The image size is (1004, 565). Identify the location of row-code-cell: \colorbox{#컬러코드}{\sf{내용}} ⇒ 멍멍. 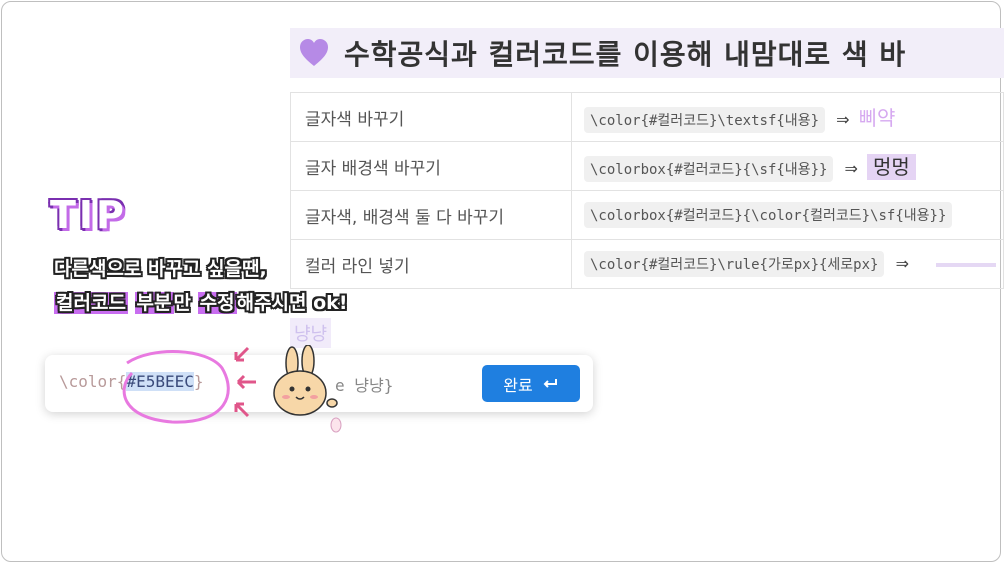
(787, 166).